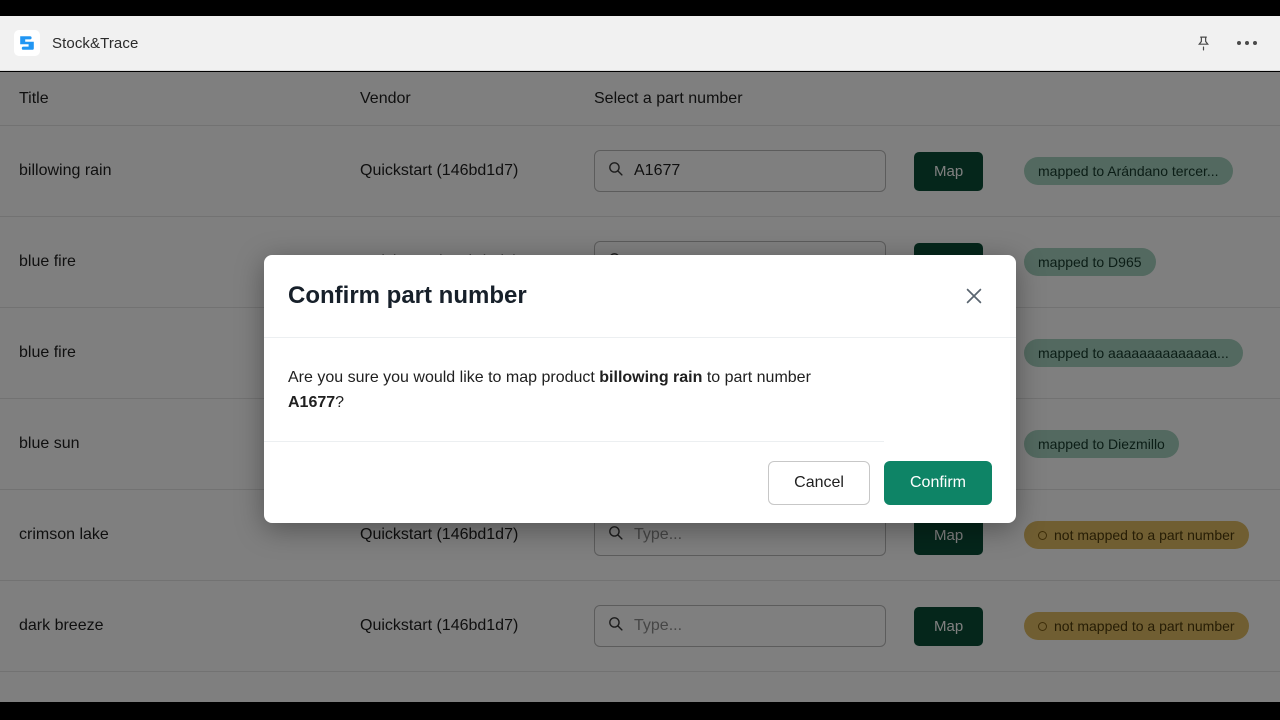 This screenshot has height=720, width=1280. I want to click on app-chrome-bar: Stock&Trace, so click(640, 43).